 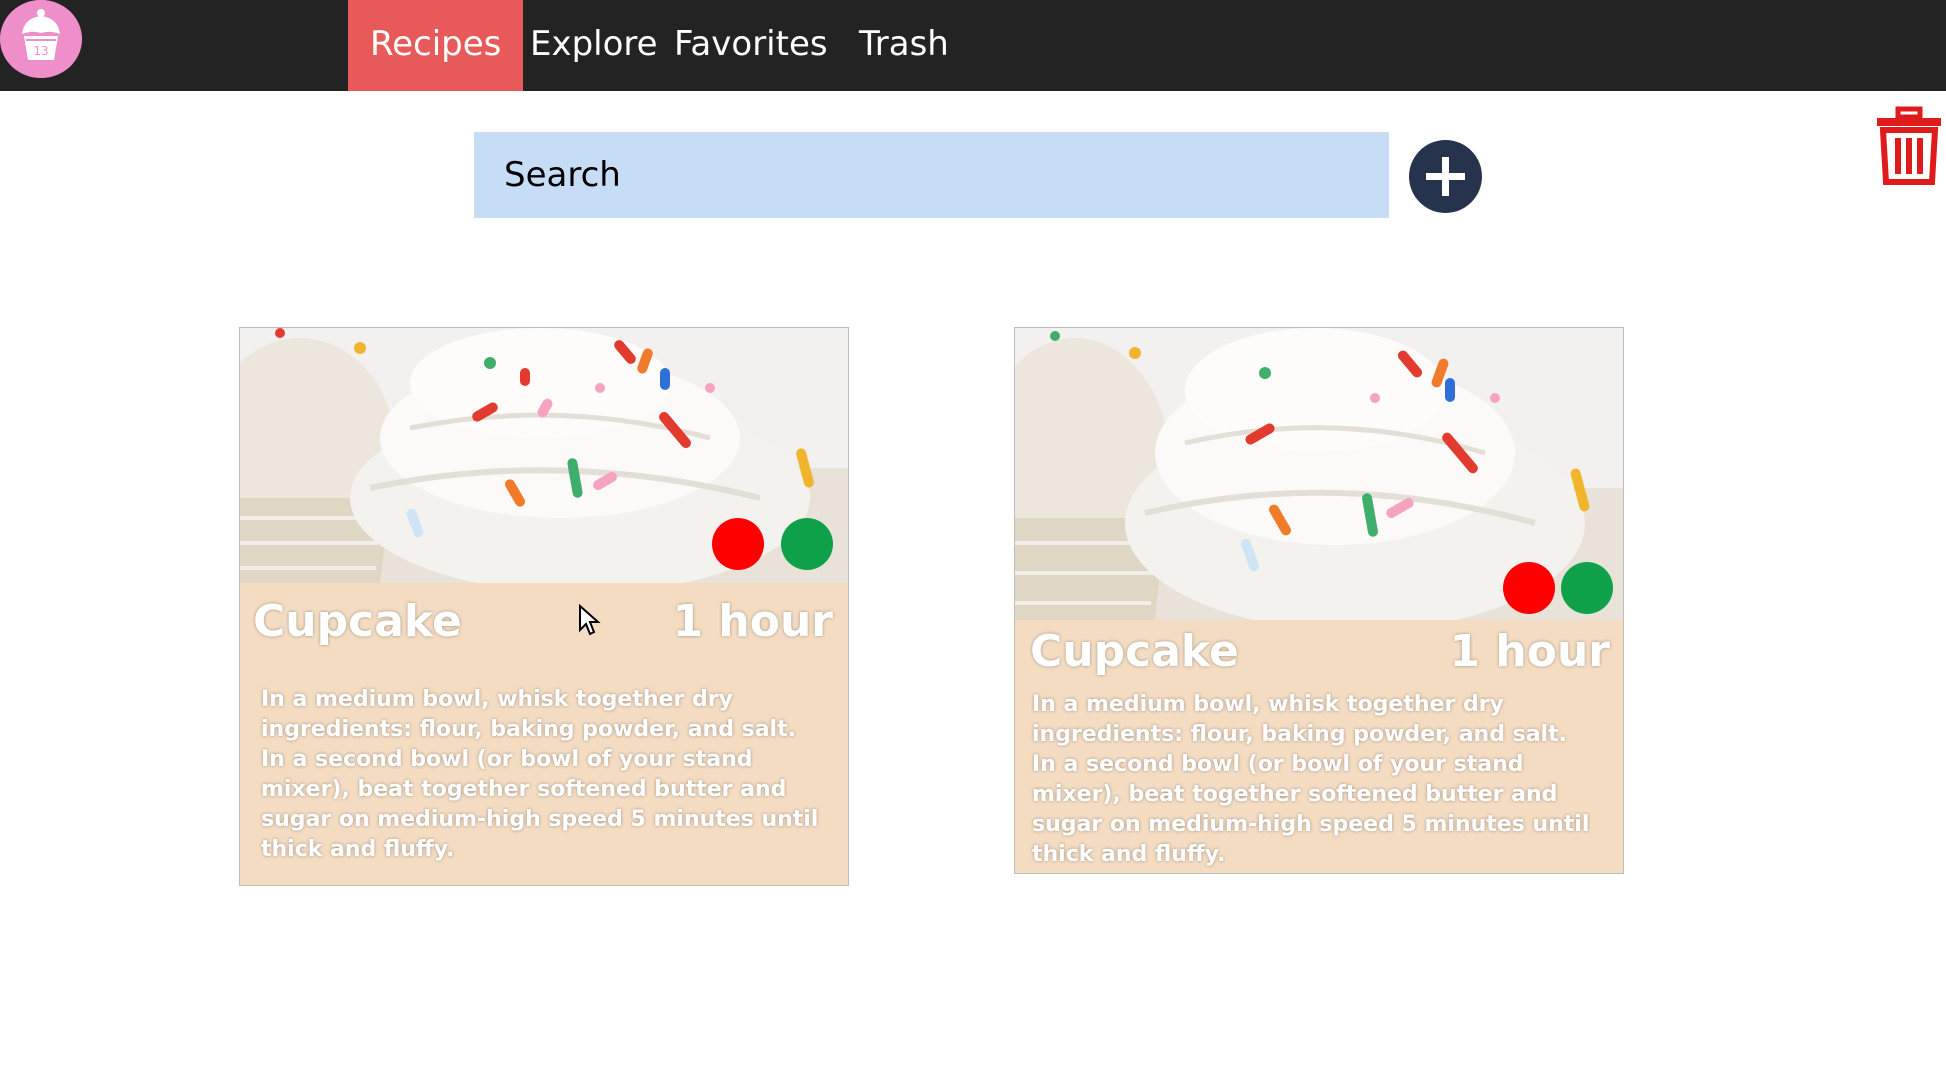 What do you see at coordinates (41, 39) in the screenshot?
I see `cupcake-logo-icon: 13` at bounding box center [41, 39].